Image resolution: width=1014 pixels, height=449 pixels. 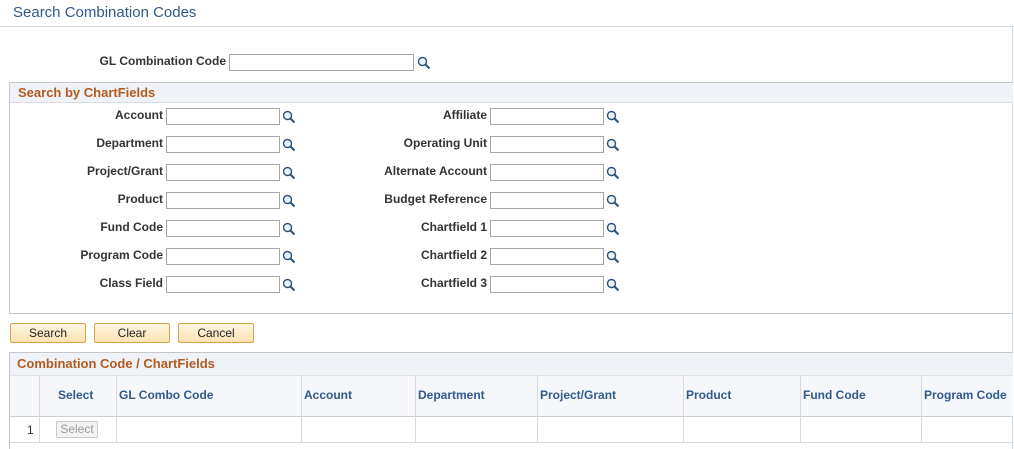 What do you see at coordinates (140, 199) in the screenshot?
I see `field-label-product: Product` at bounding box center [140, 199].